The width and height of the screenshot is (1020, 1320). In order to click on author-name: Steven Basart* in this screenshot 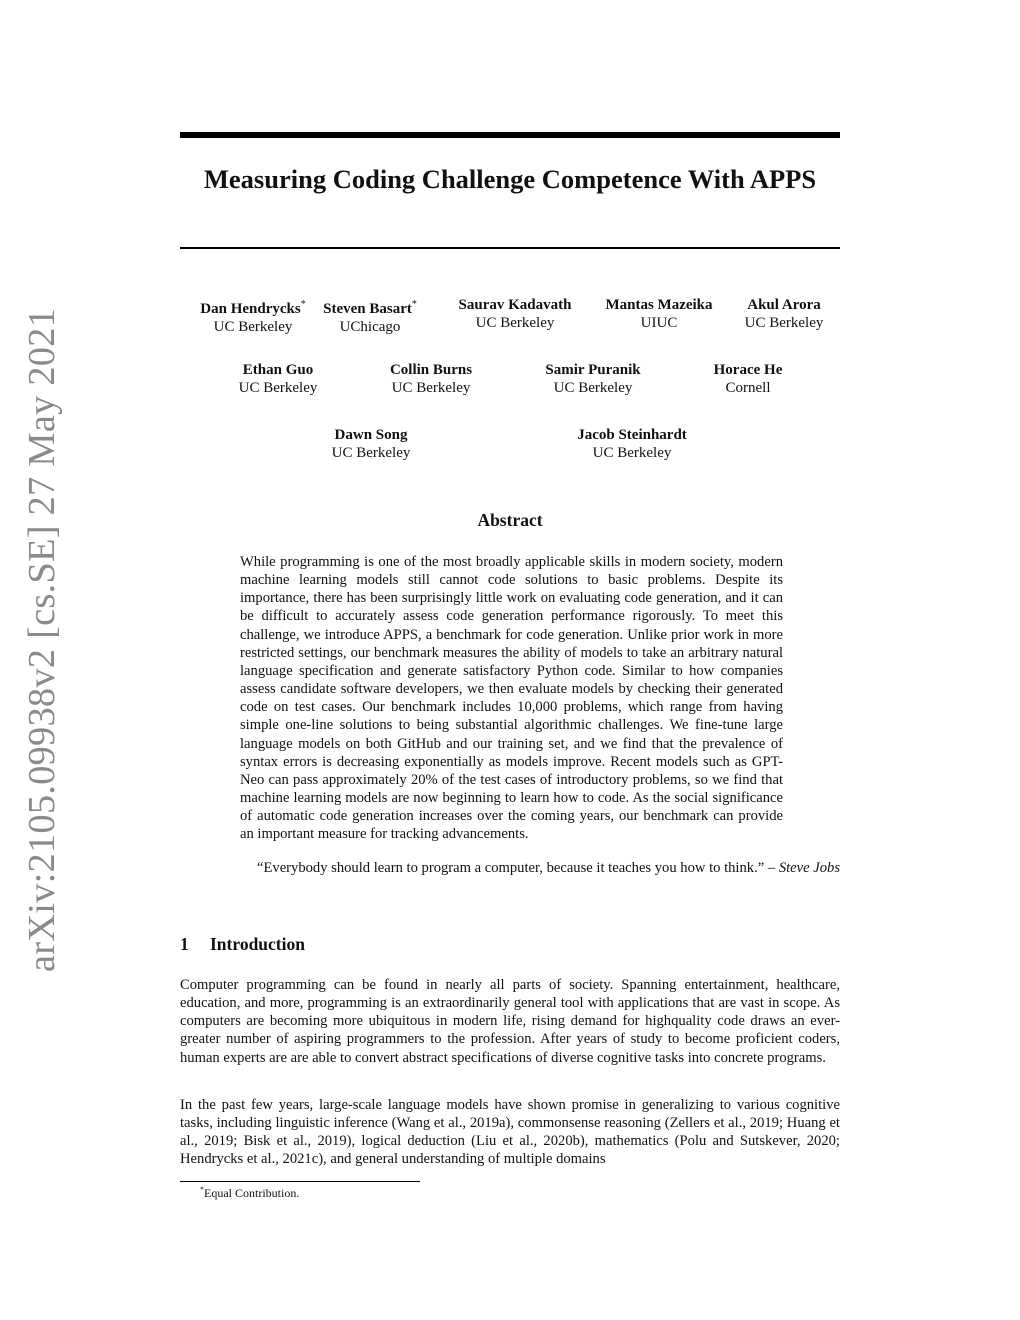, I will do `click(370, 308)`.